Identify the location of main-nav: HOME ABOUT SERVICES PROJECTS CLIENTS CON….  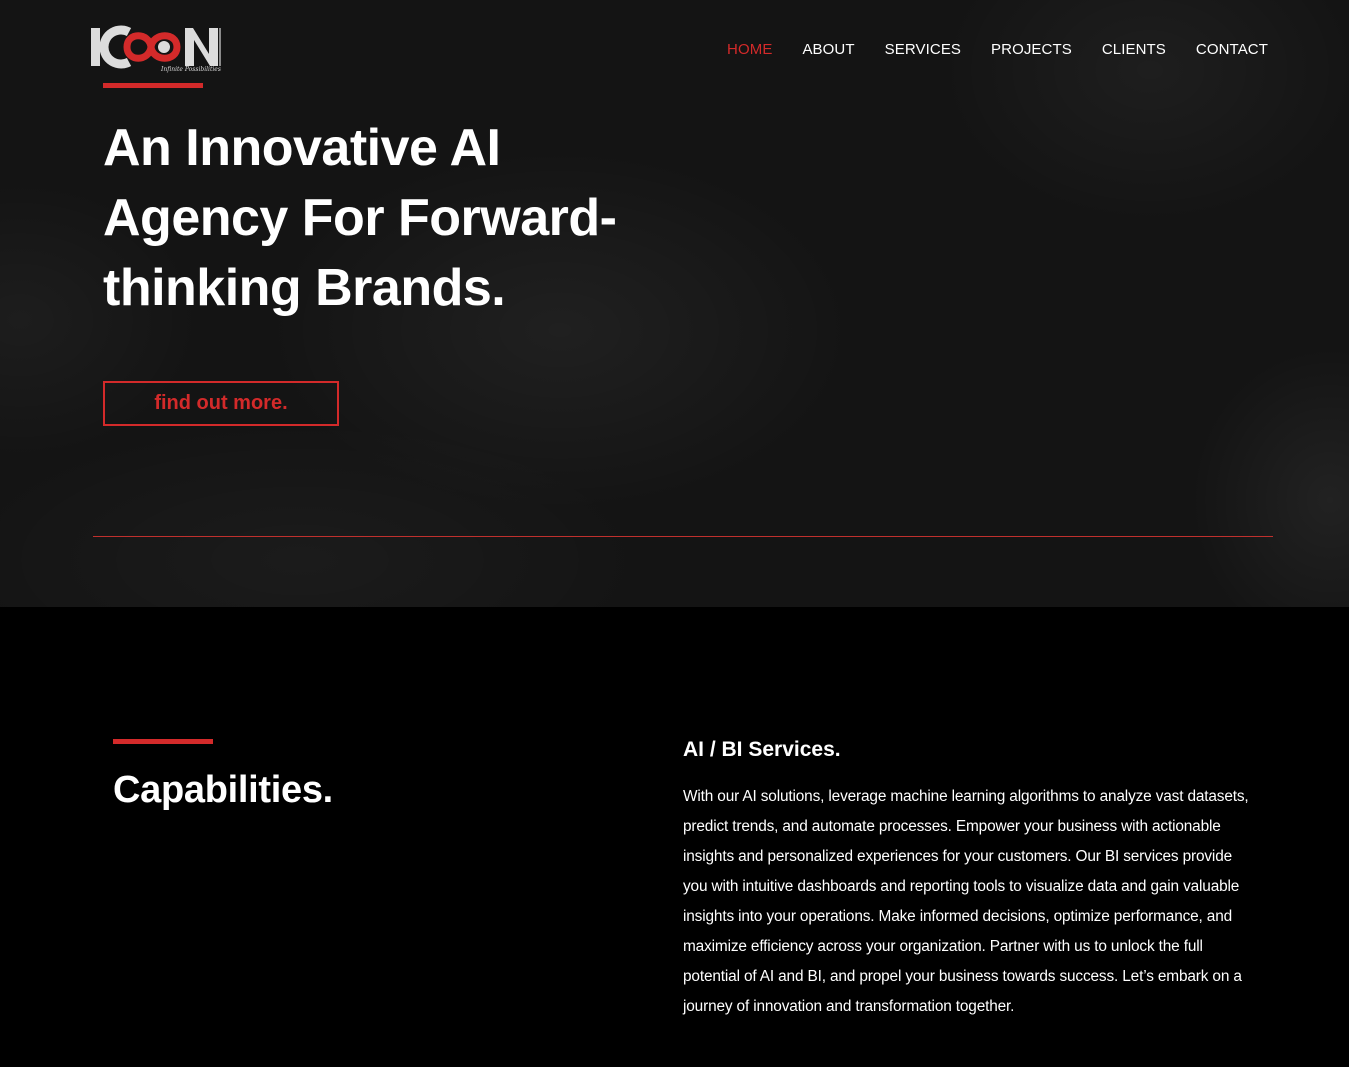
(982, 50).